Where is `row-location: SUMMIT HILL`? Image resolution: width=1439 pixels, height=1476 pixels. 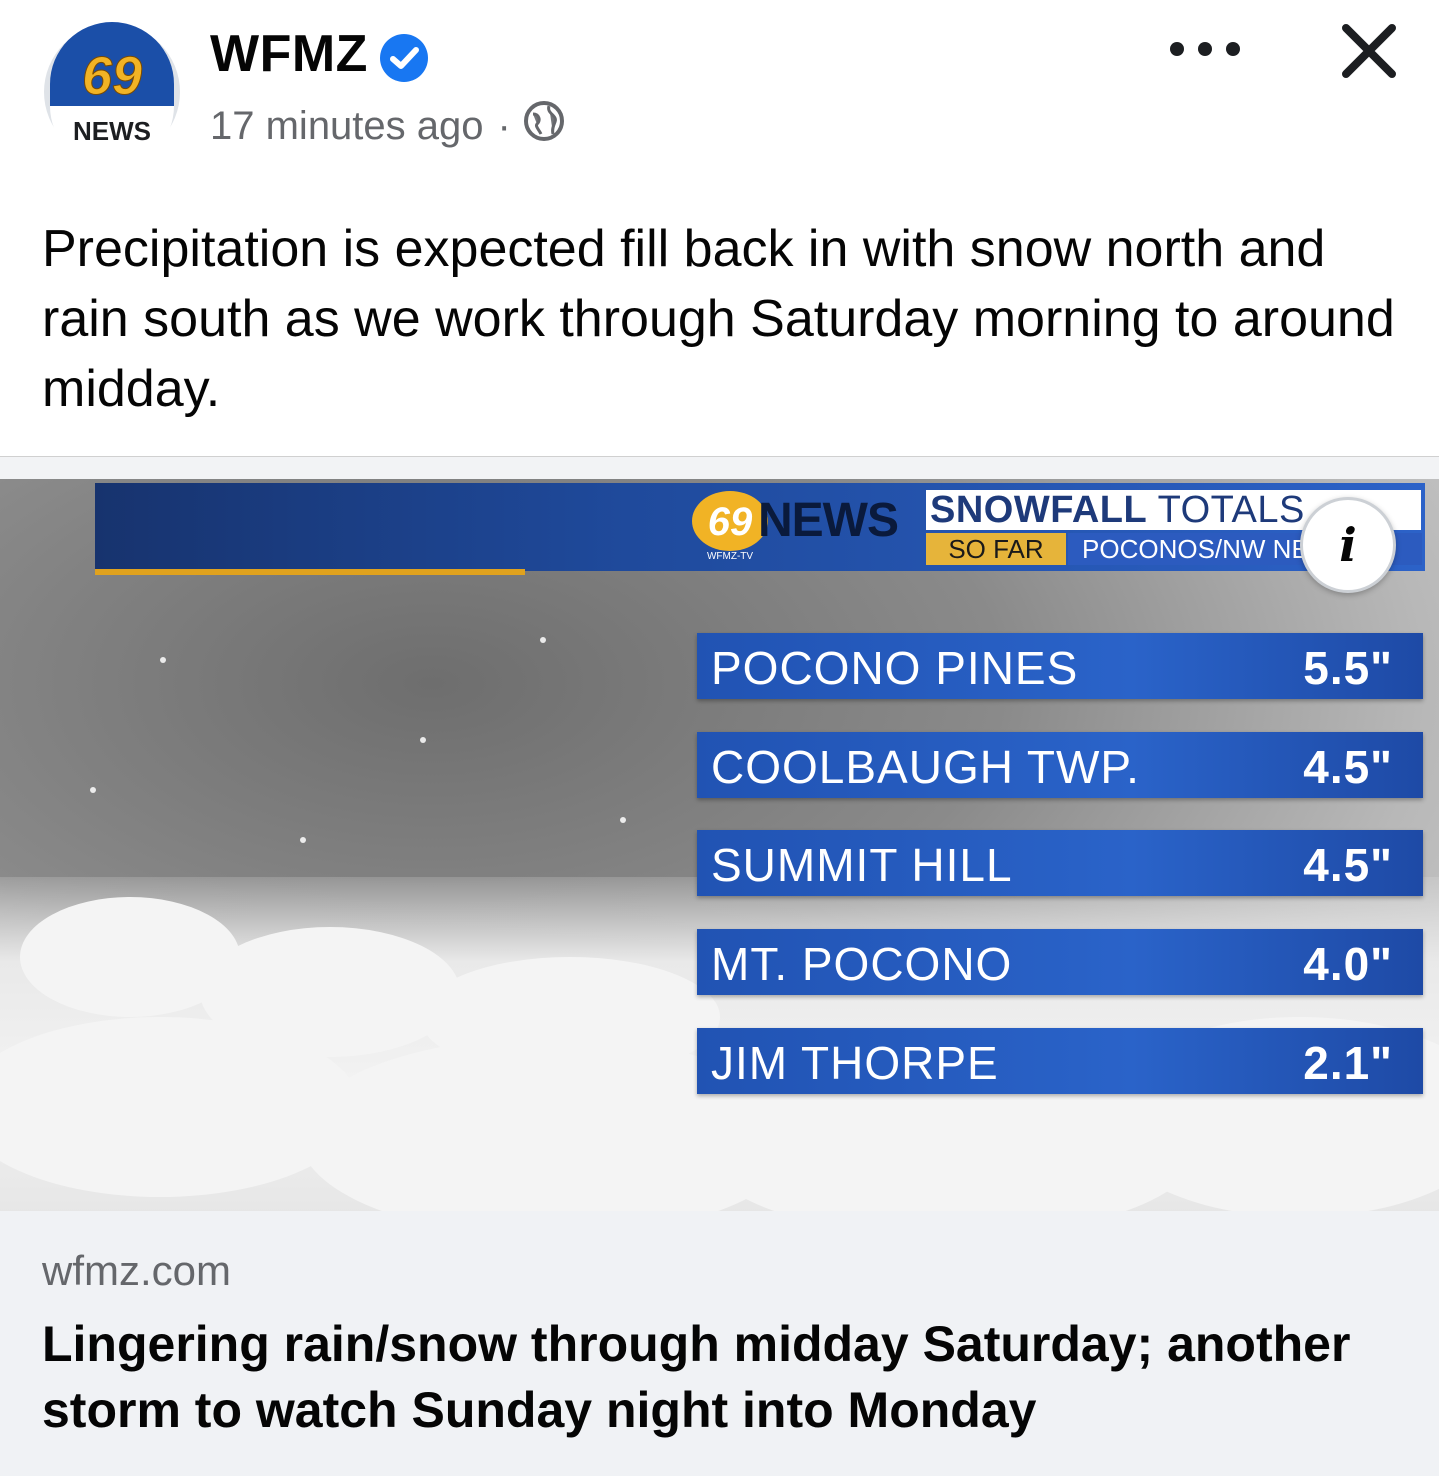
row-location: SUMMIT HILL is located at coordinates (862, 865).